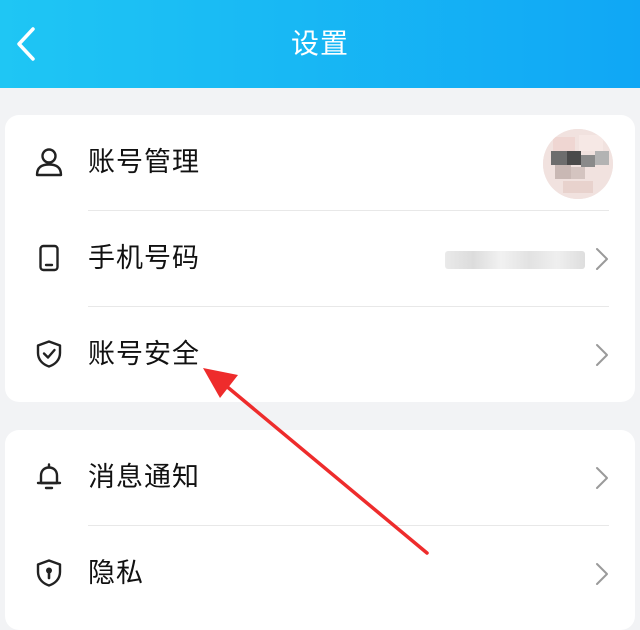 The image size is (640, 630). What do you see at coordinates (49, 354) in the screenshot?
I see `shield-check-icon` at bounding box center [49, 354].